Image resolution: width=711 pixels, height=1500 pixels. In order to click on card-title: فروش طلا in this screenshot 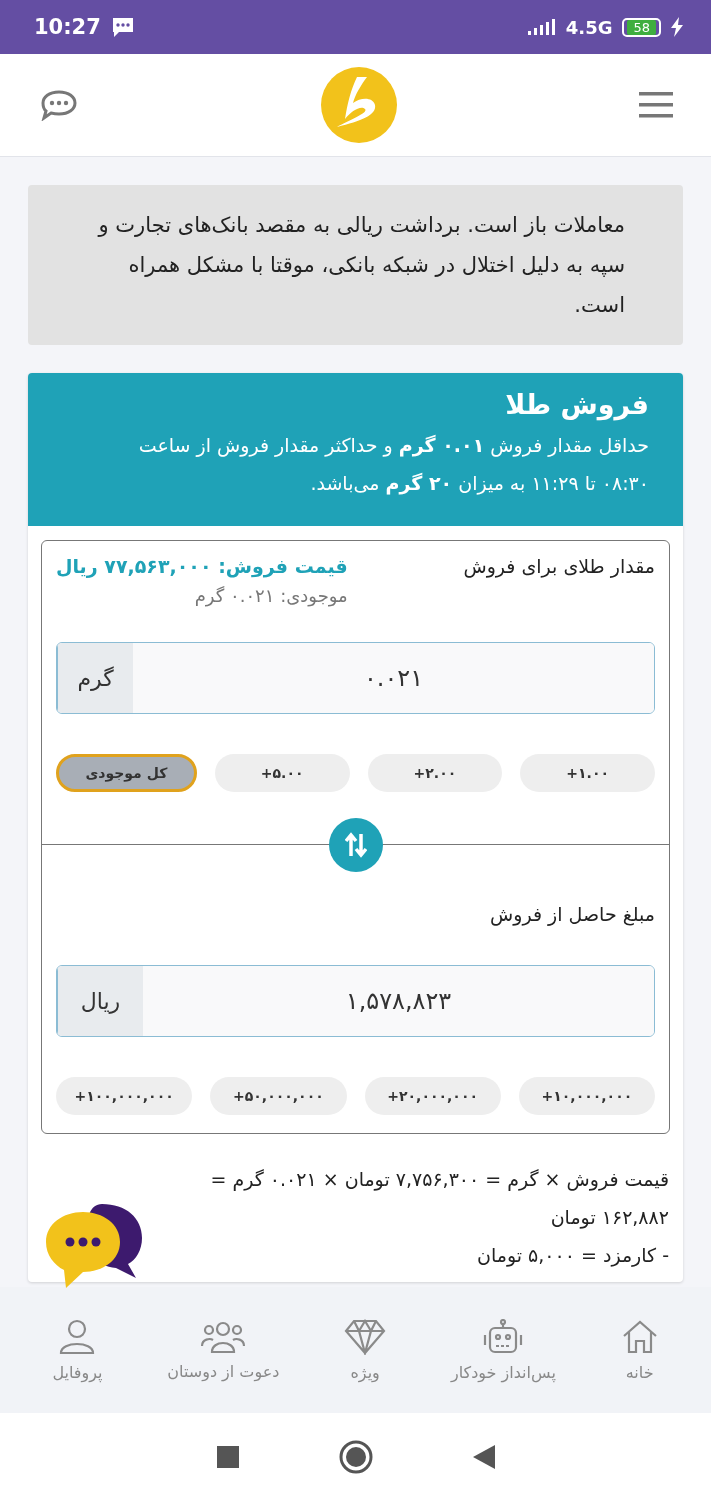, I will do `click(576, 404)`.